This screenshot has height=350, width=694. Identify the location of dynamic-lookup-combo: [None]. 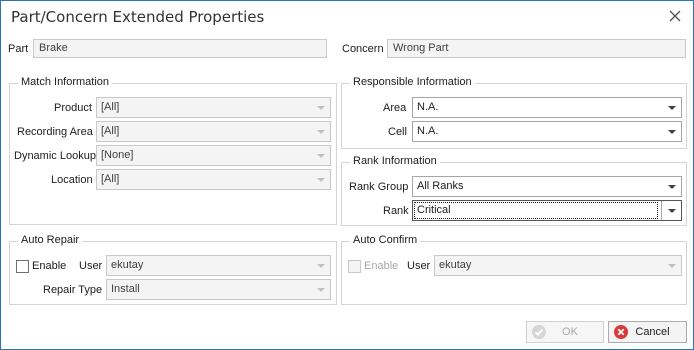
(213, 155).